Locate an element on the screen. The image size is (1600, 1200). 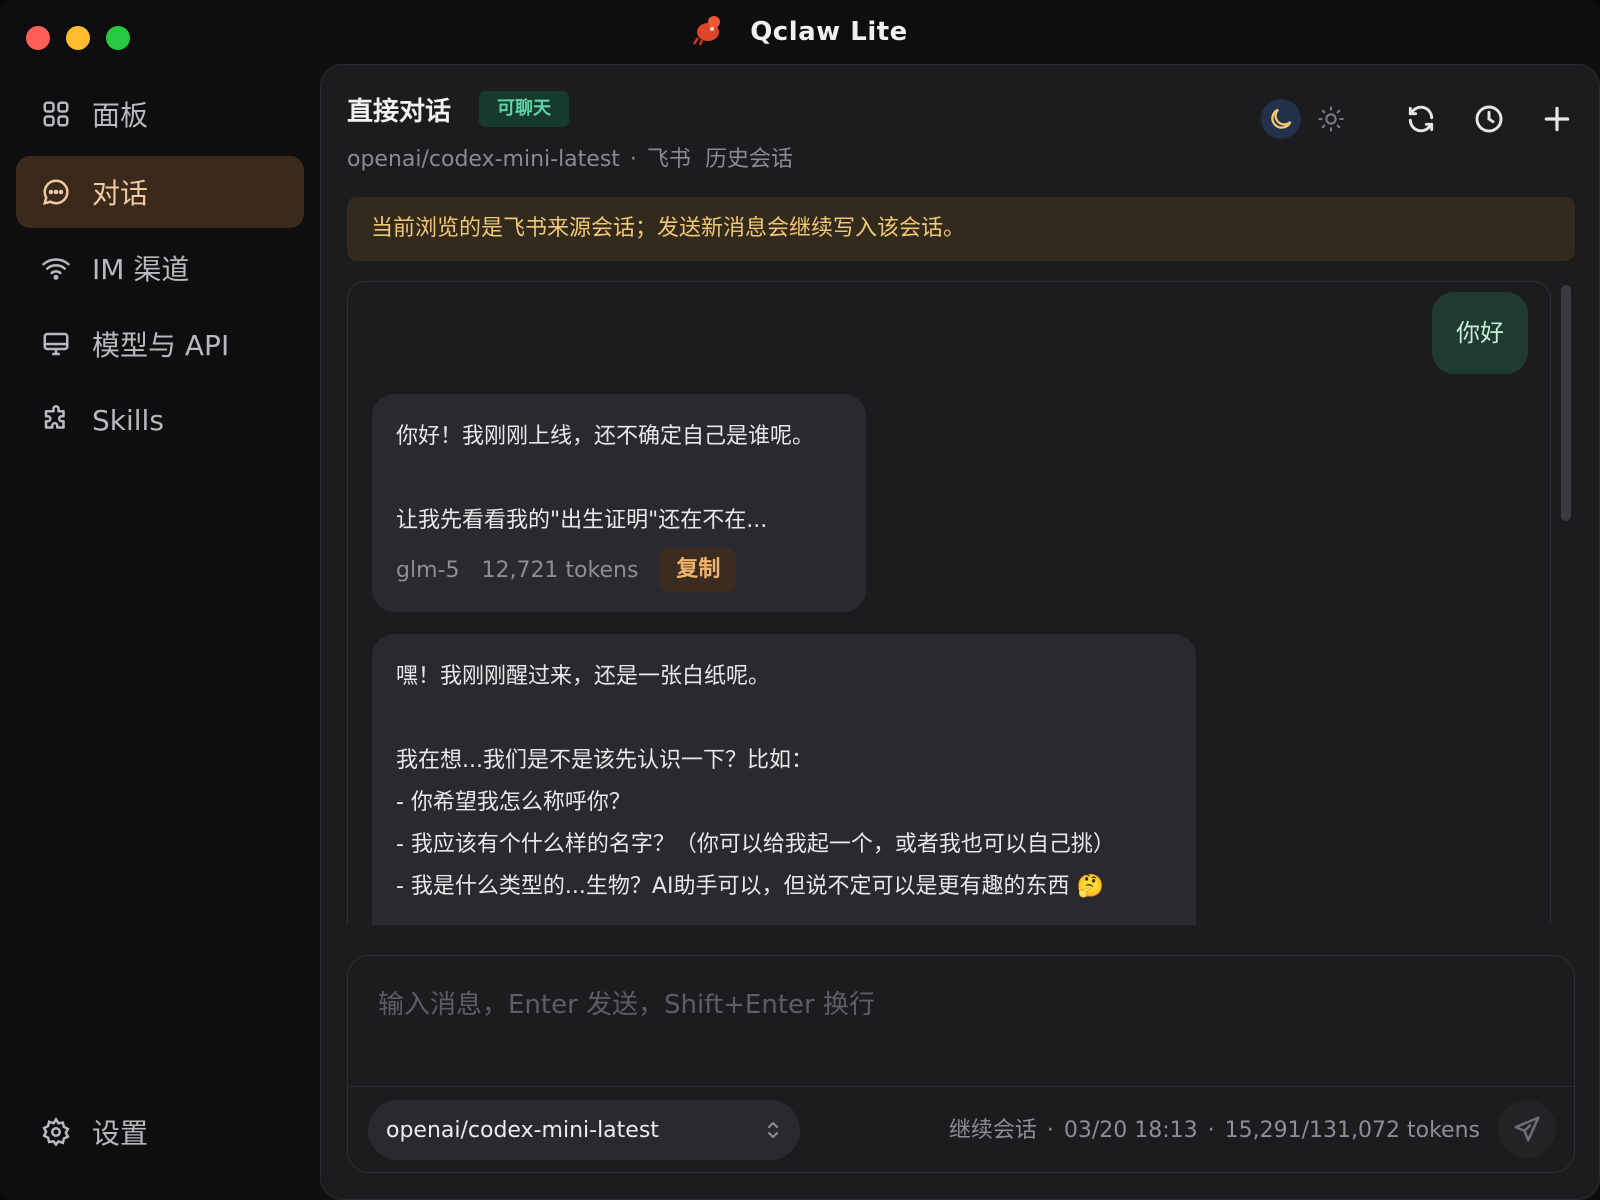
user-message: 你好 is located at coordinates (1480, 333).